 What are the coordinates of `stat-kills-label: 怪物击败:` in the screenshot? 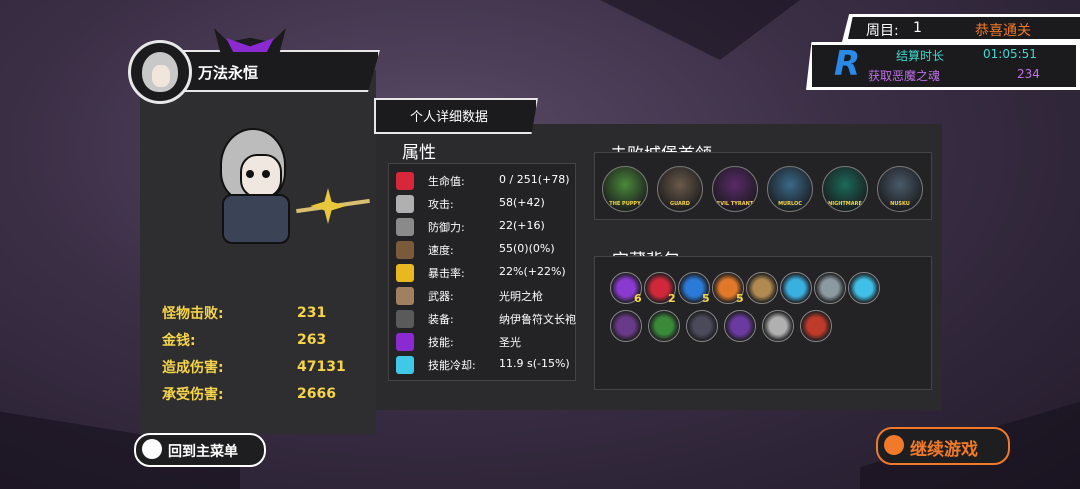 It's located at (193, 314).